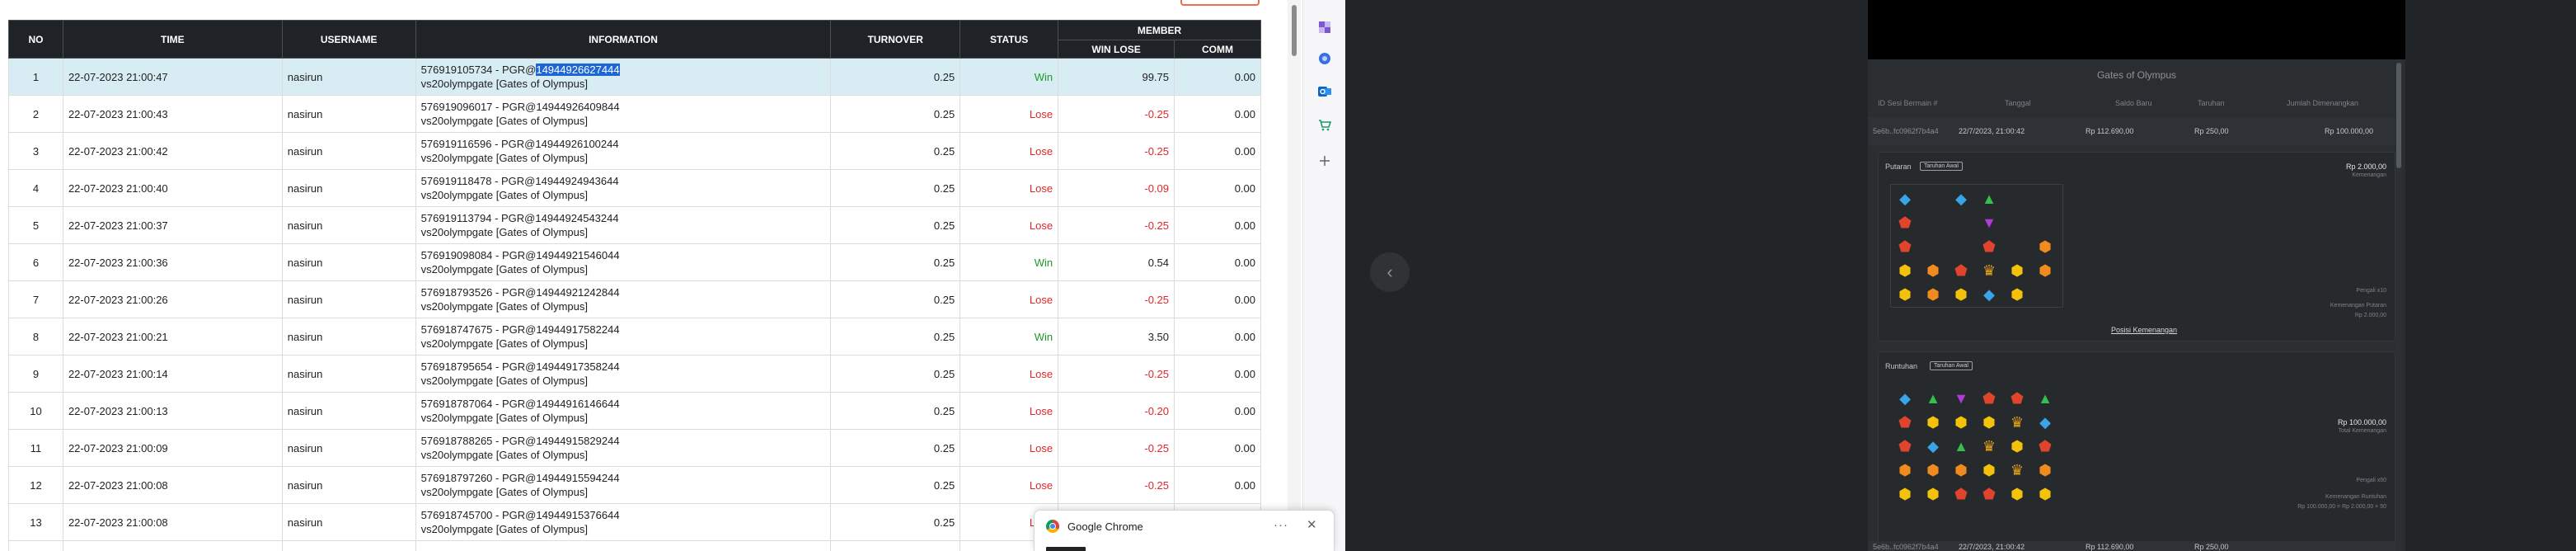 The height and width of the screenshot is (551, 2576). I want to click on col-information: INFORMATION, so click(623, 39).